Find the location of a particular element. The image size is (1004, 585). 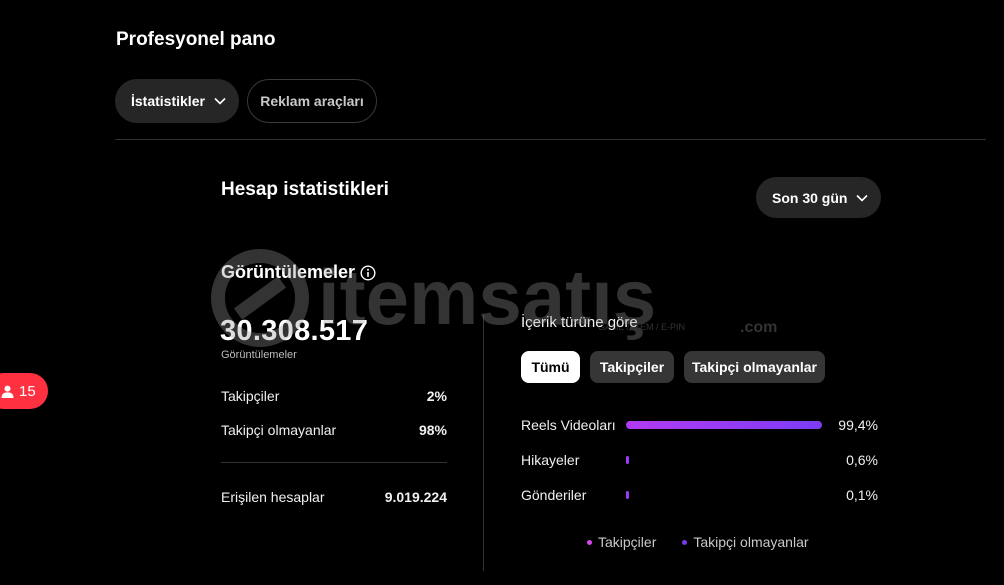

tab-reklam-araclari: Reklam araçları is located at coordinates (312, 101).